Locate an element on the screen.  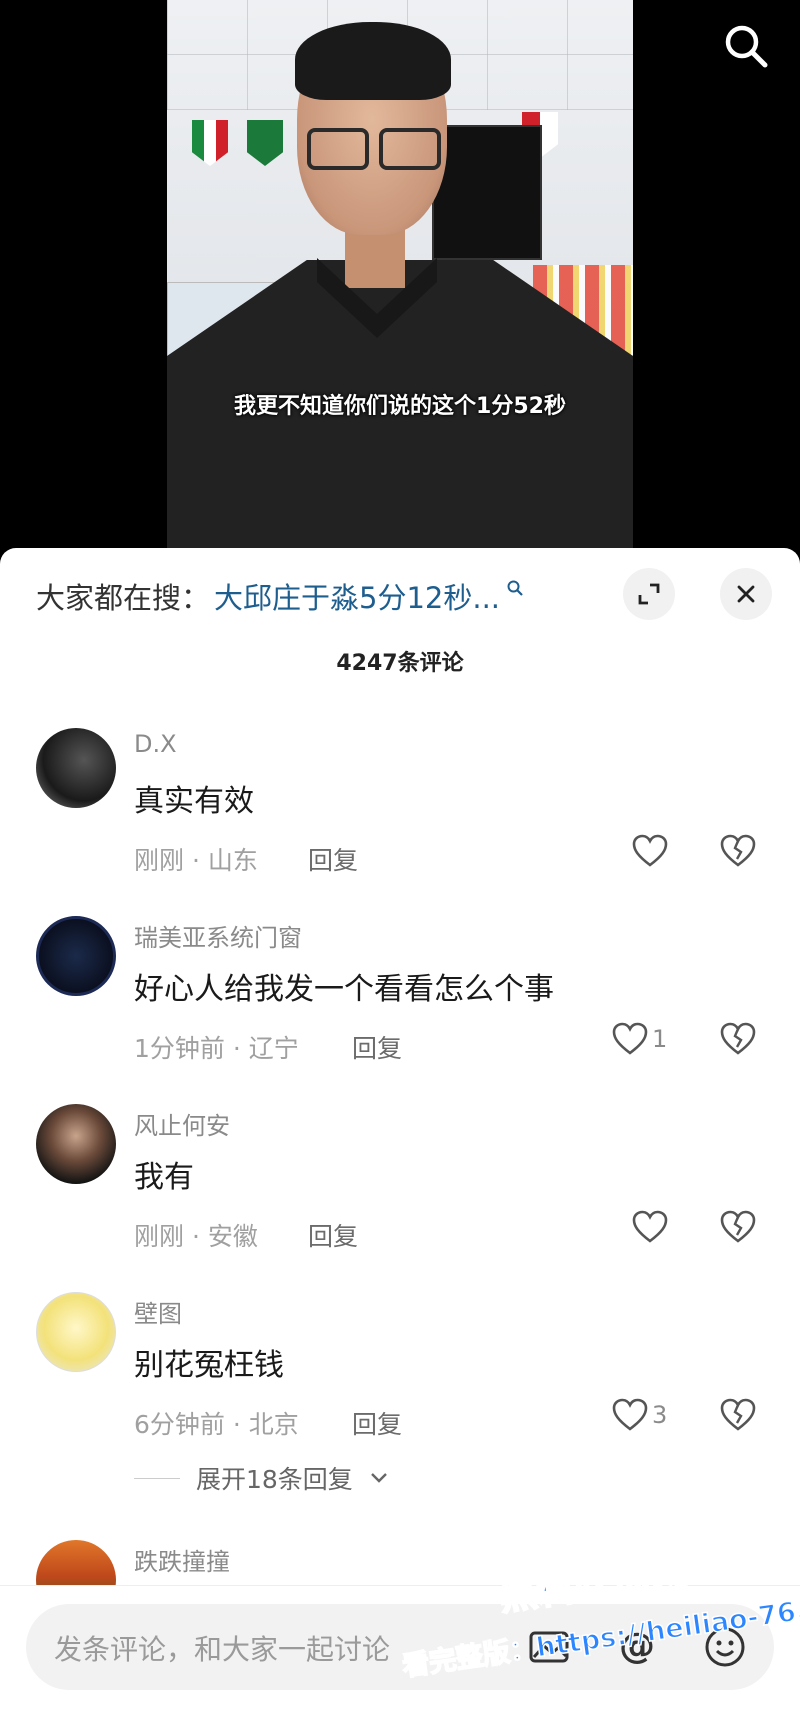
fullscreen-button is located at coordinates (649, 594).